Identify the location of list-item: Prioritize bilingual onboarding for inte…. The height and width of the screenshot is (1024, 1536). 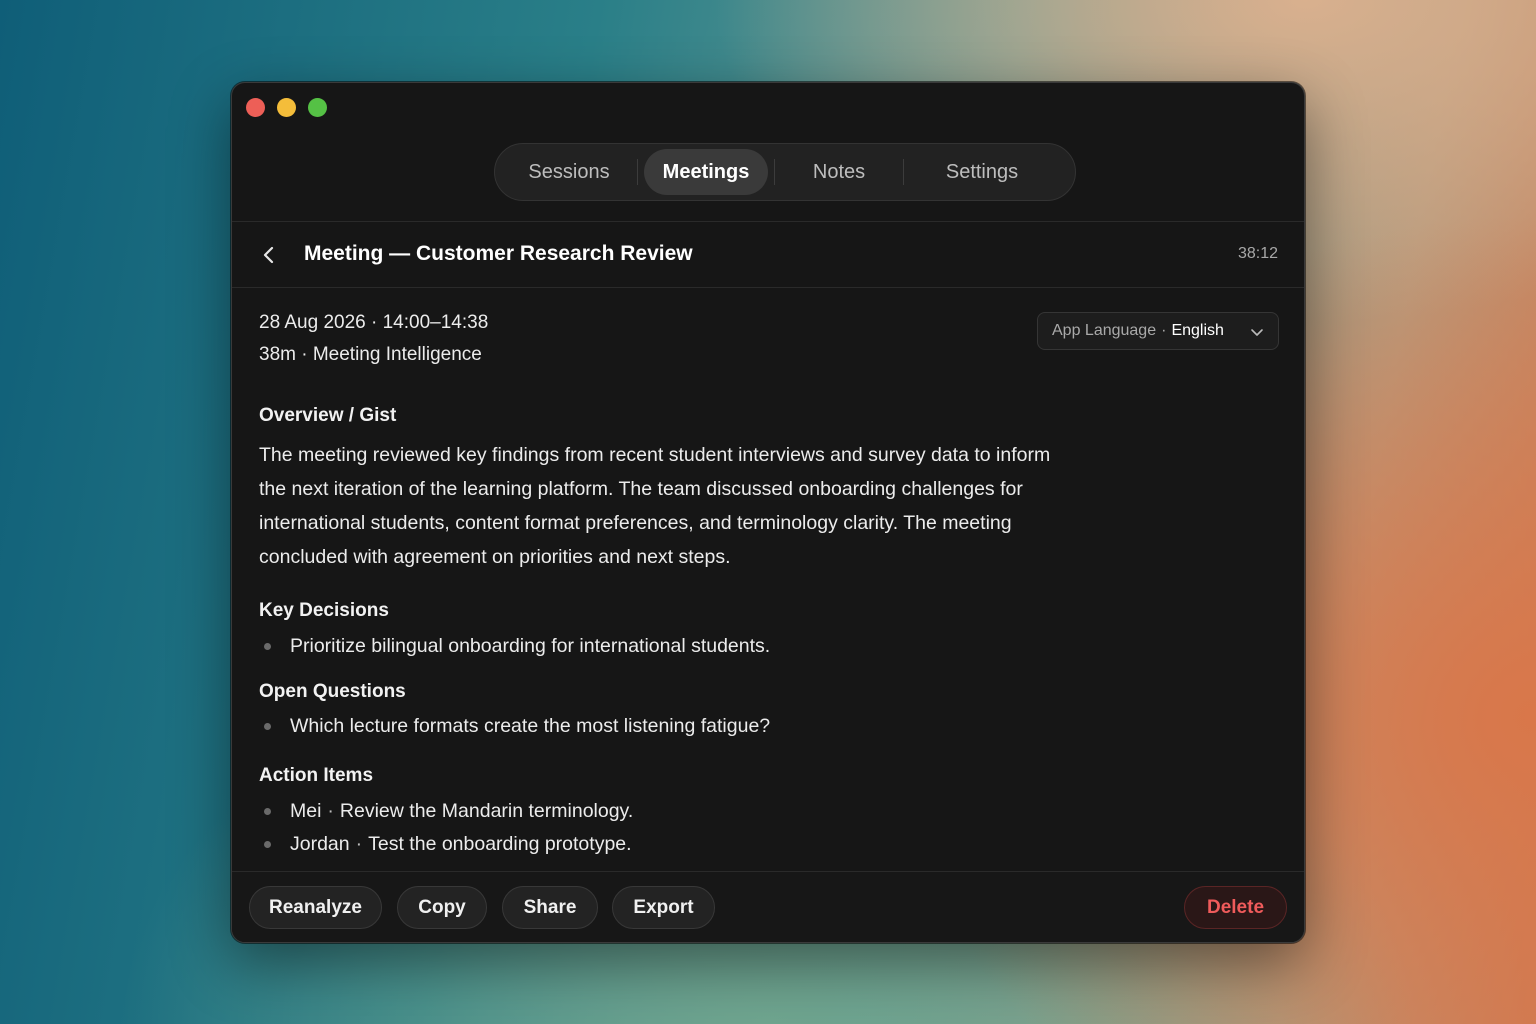
(514, 646).